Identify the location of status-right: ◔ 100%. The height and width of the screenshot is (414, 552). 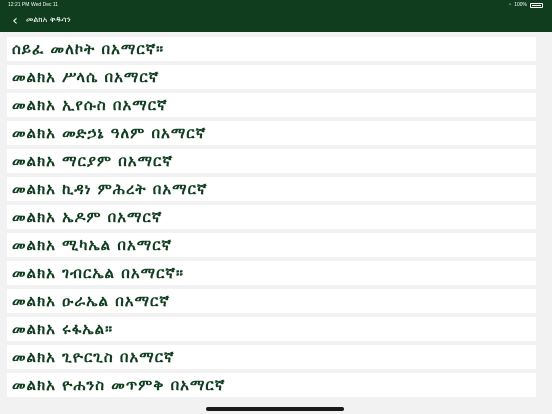
(525, 5).